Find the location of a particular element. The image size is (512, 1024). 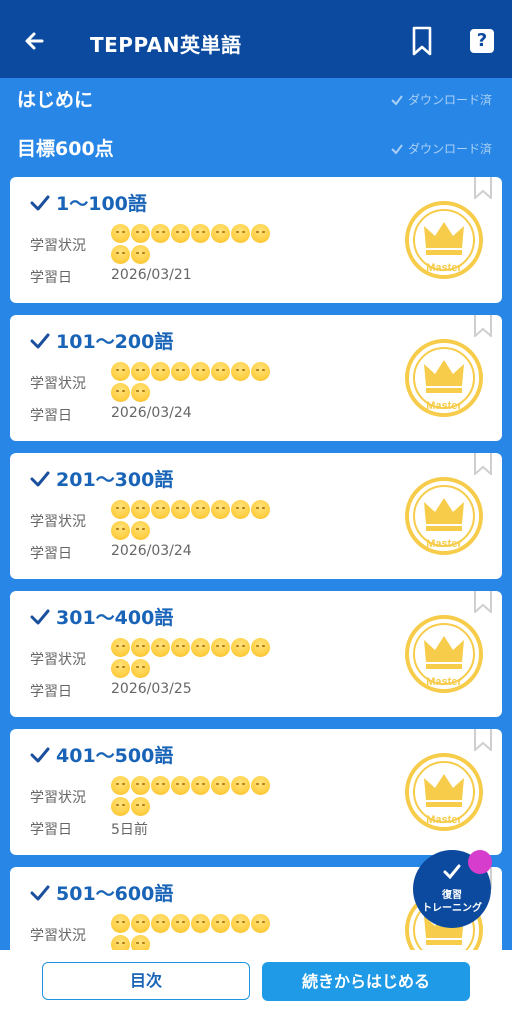

lesson-card: 401〜500語 学習状況 学習日 5日前 Master is located at coordinates (256, 792).